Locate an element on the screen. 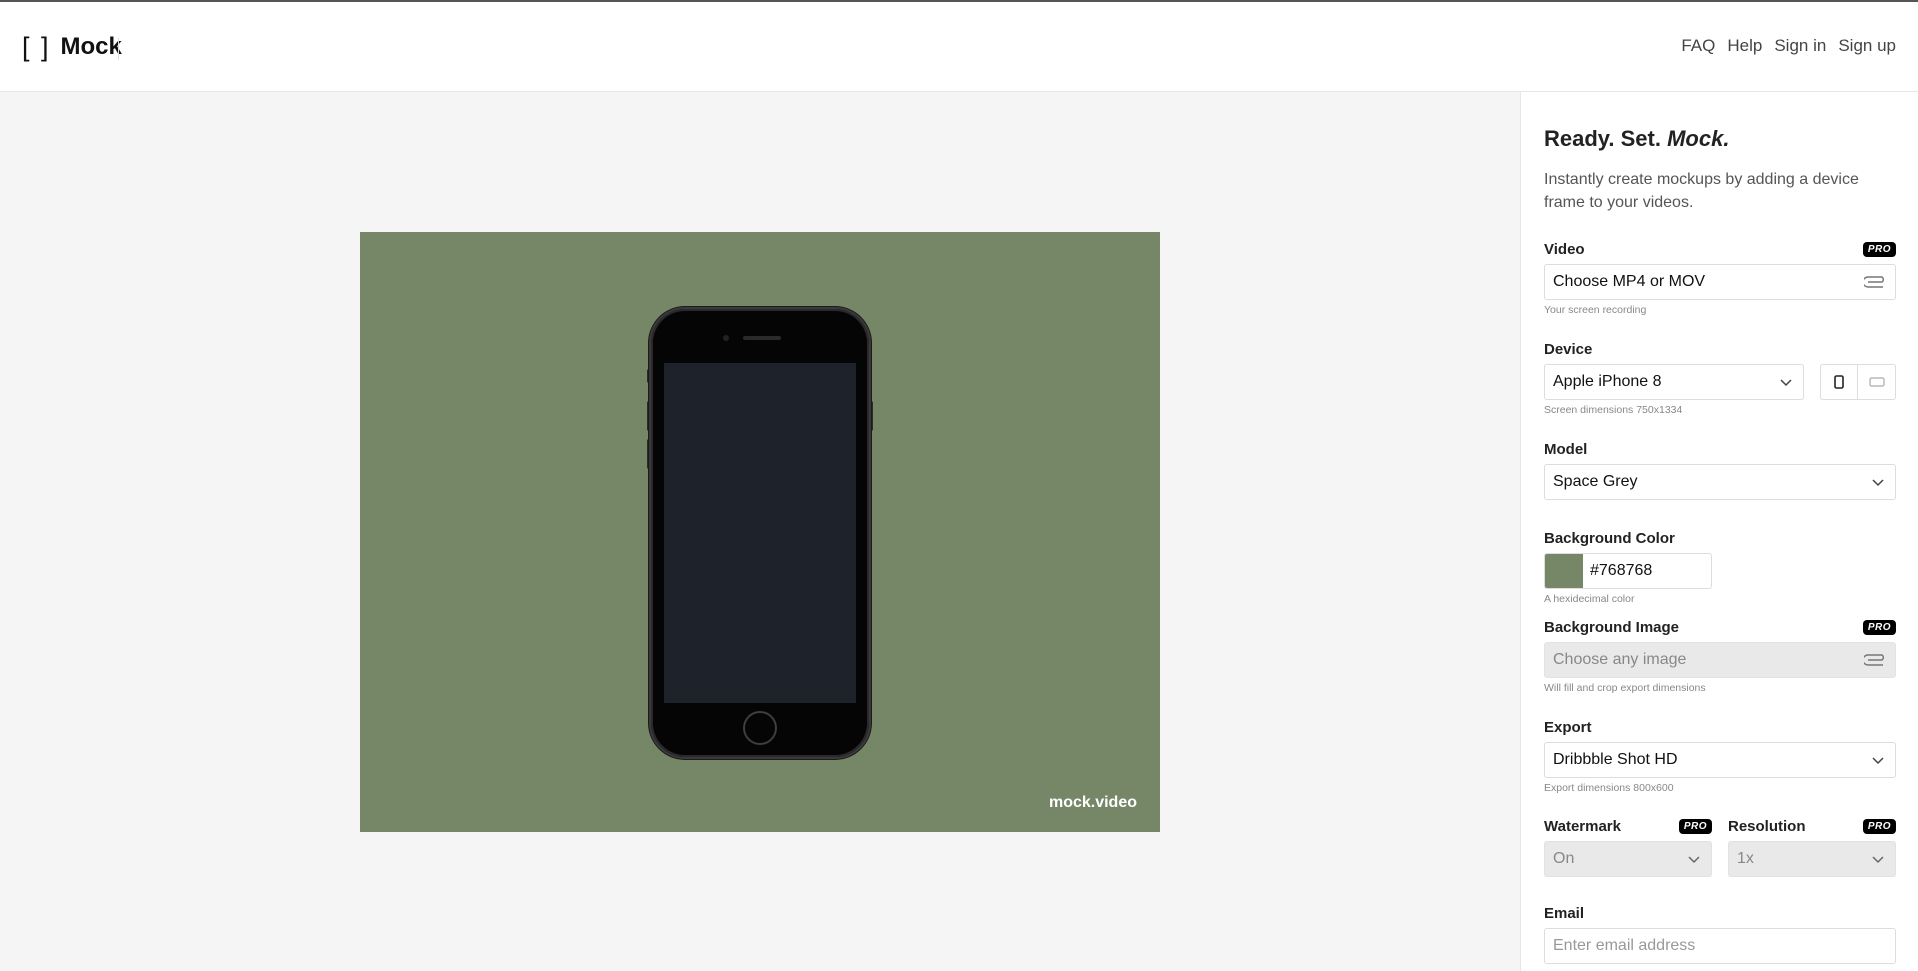 The width and height of the screenshot is (1918, 971). model-field: Model Space Grey is located at coordinates (1720, 470).